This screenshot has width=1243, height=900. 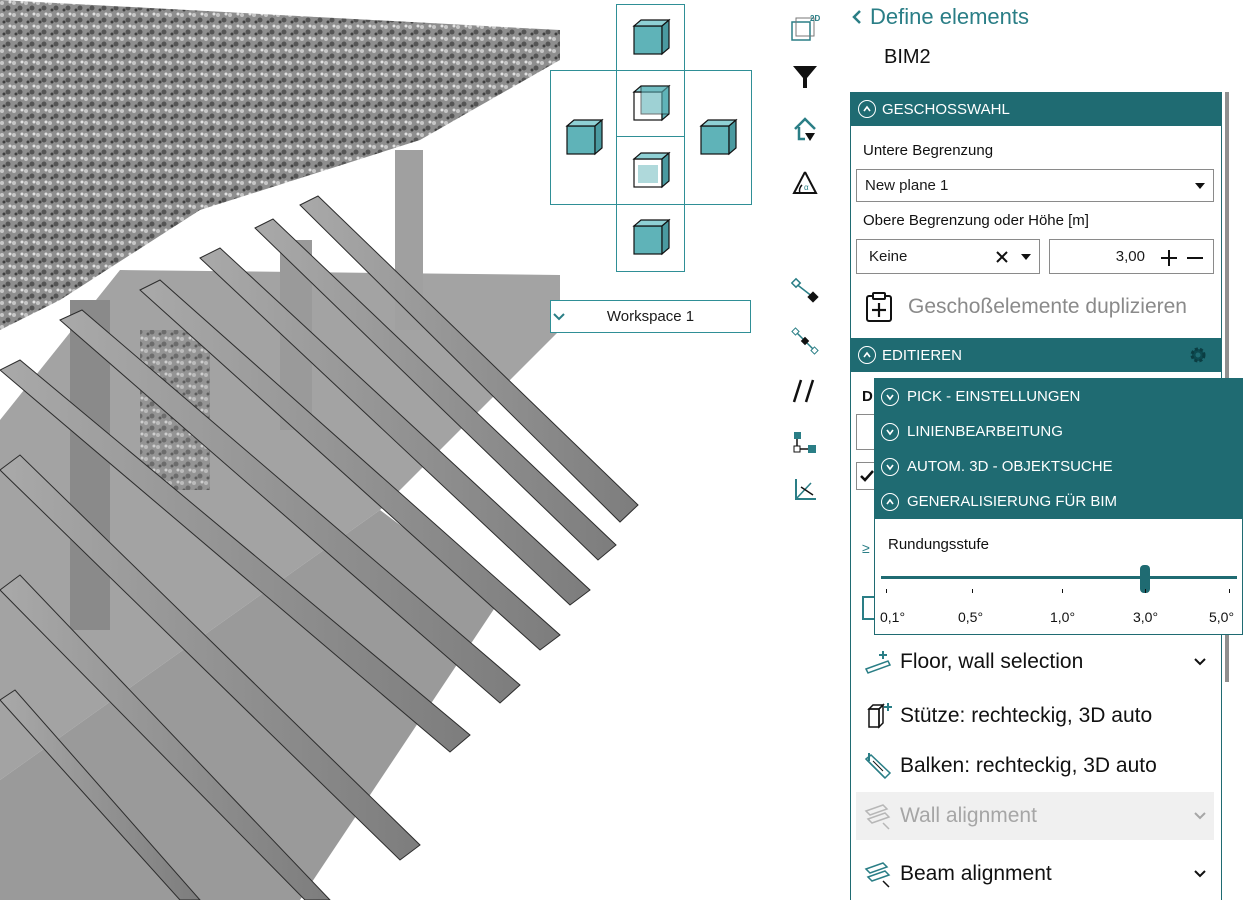 I want to click on editieren-checkbox, so click(x=866, y=476).